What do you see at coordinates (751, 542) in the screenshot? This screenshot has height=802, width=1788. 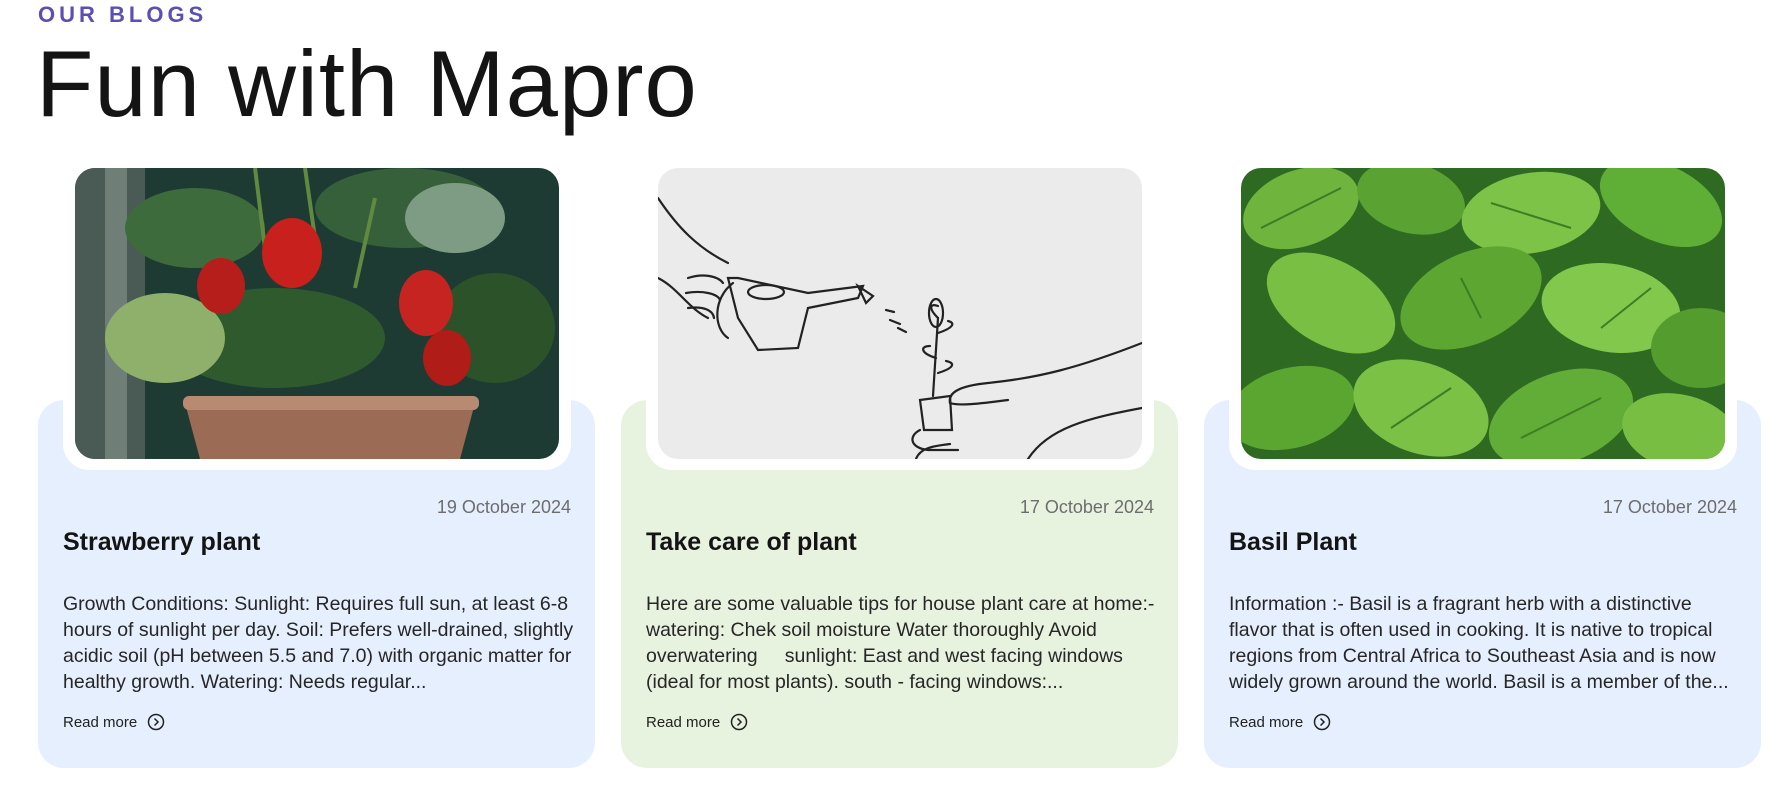 I see `post-title: Take care of plant` at bounding box center [751, 542].